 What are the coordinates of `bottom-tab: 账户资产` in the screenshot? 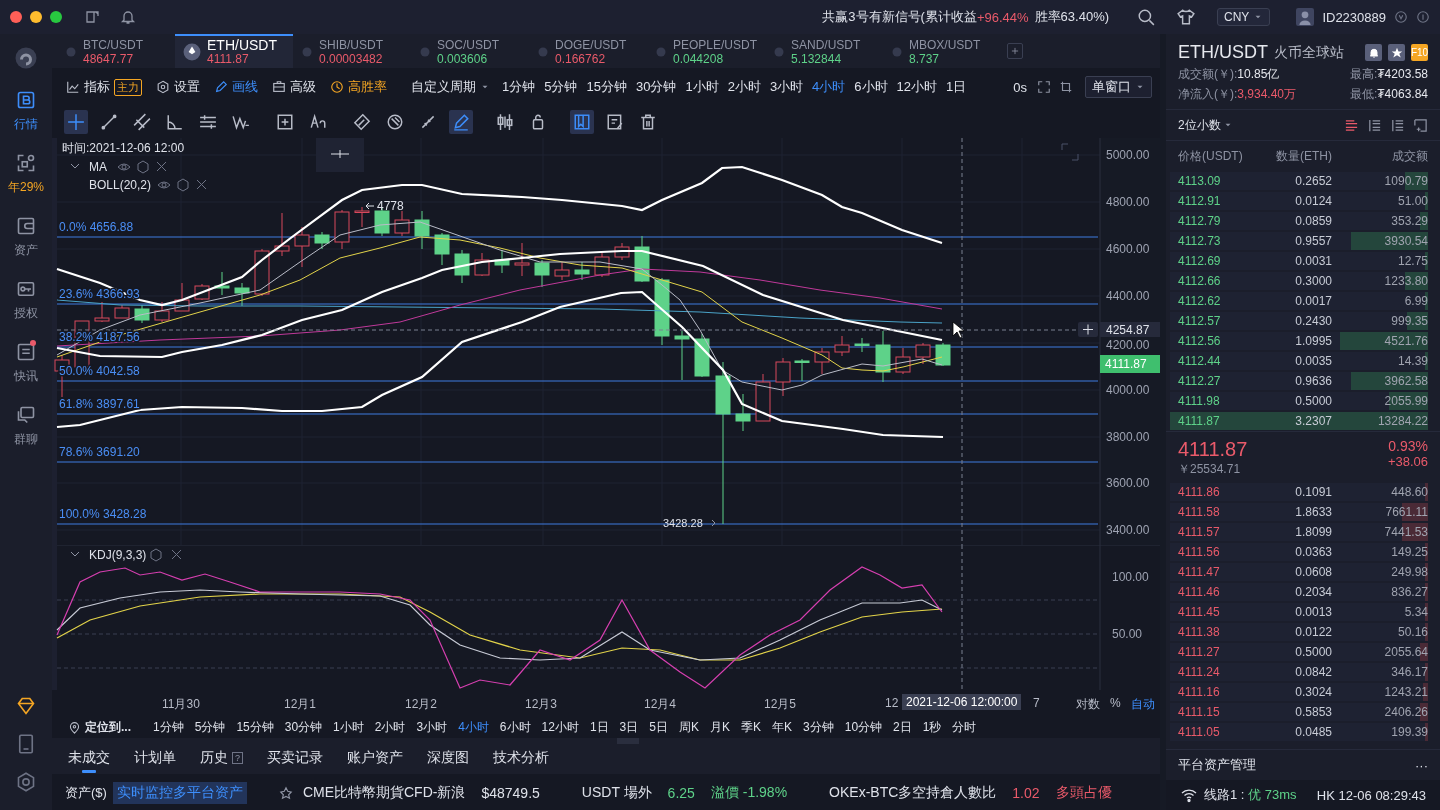 It's located at (375, 759).